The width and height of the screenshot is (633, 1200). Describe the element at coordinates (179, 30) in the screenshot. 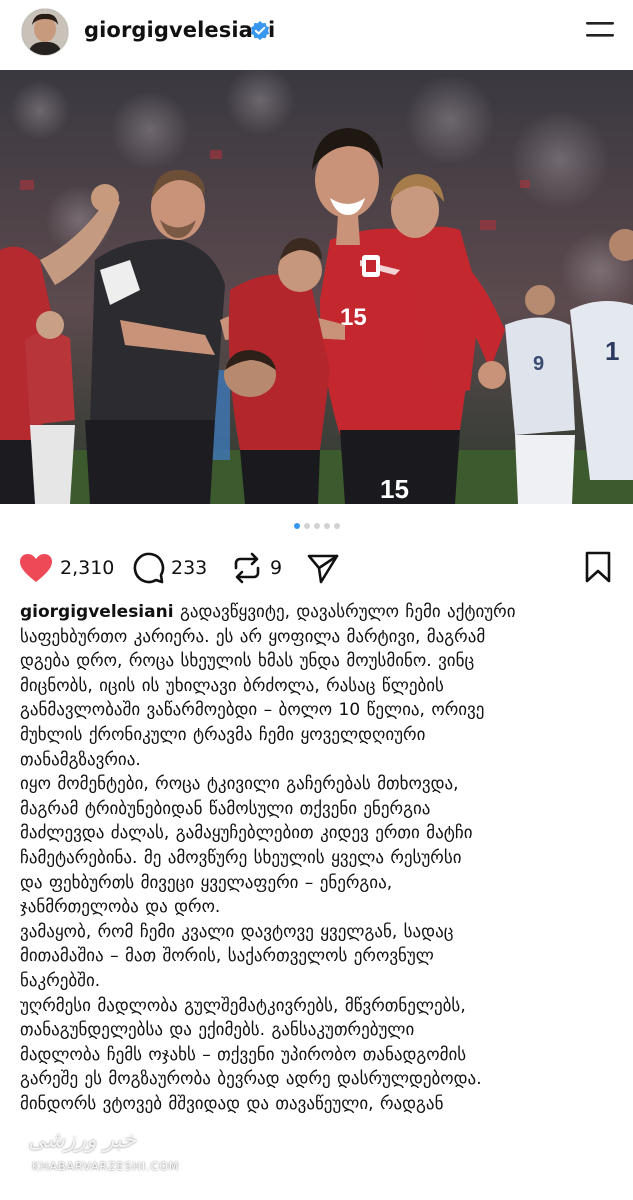

I see `username: giorgigvelesiani` at that location.